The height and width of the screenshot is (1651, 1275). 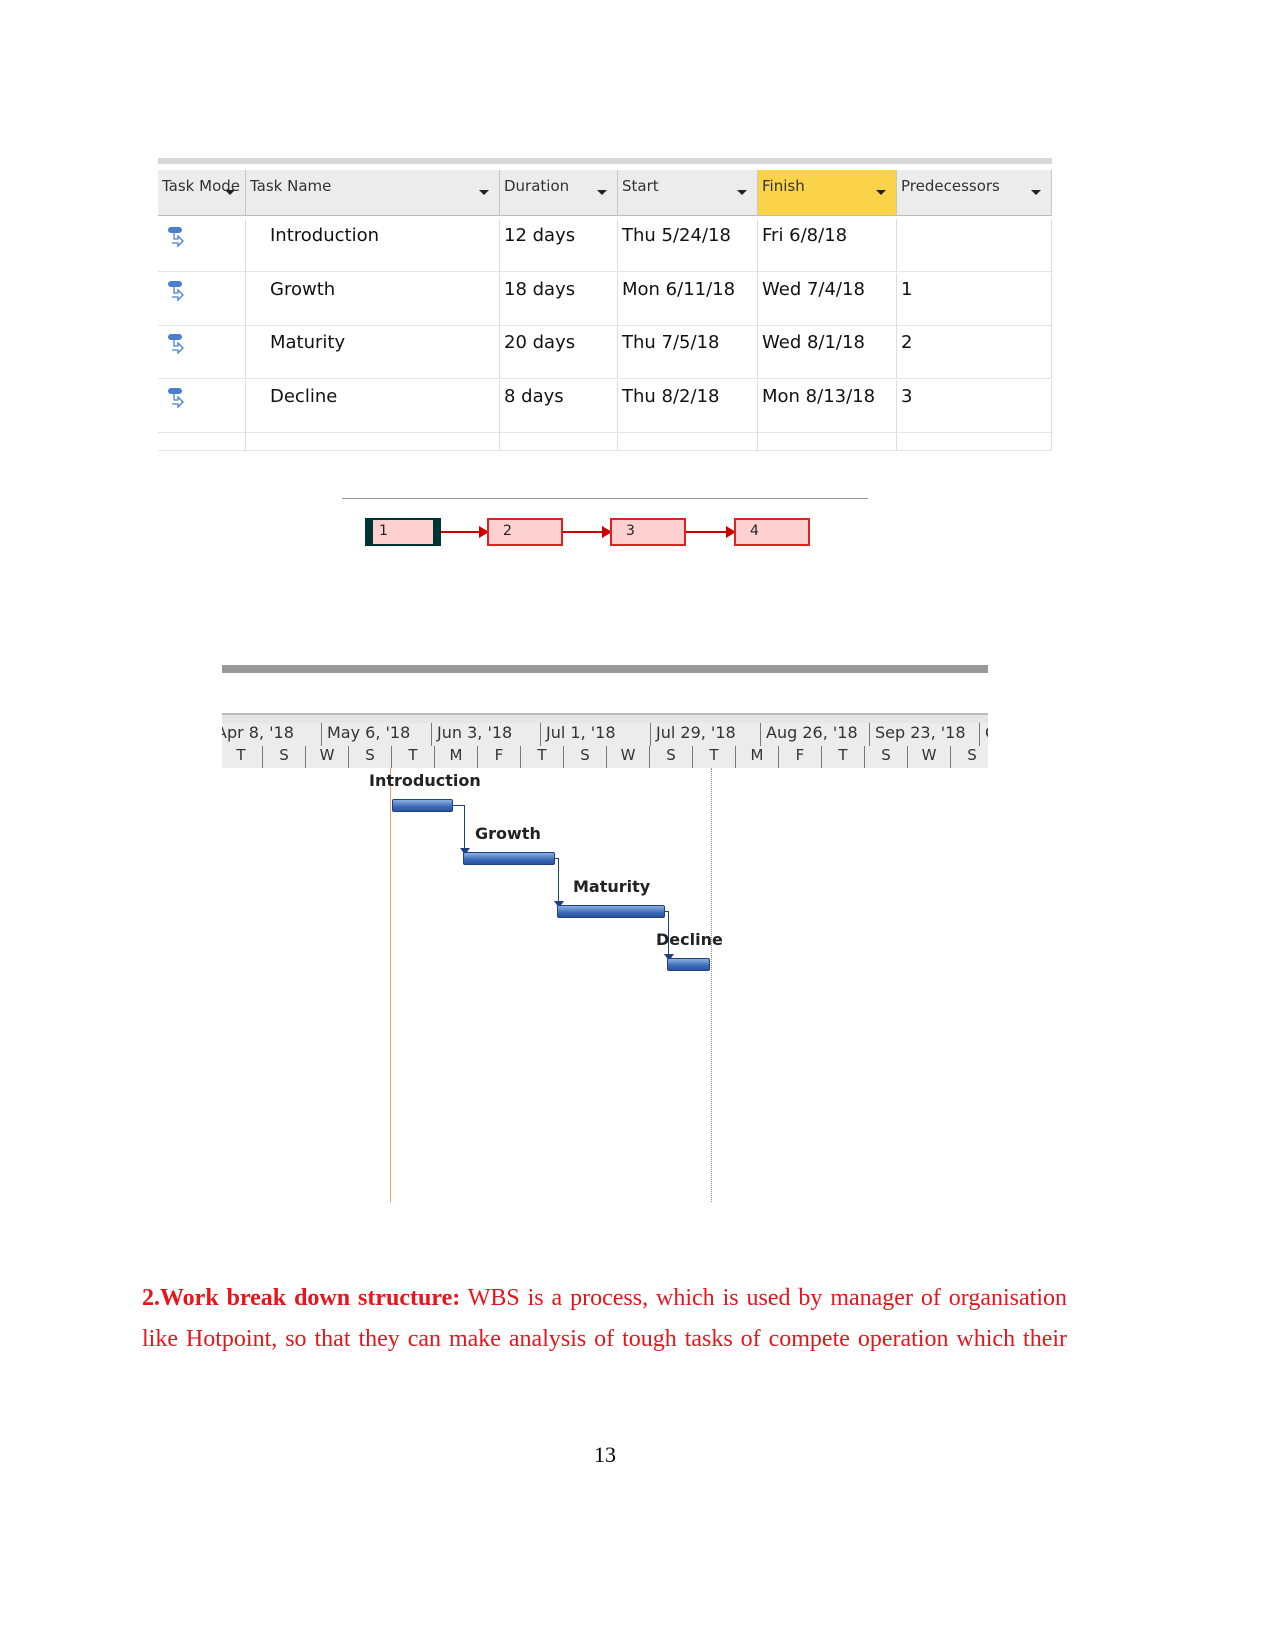 I want to click on cell-text: 8 days, so click(x=534, y=396).